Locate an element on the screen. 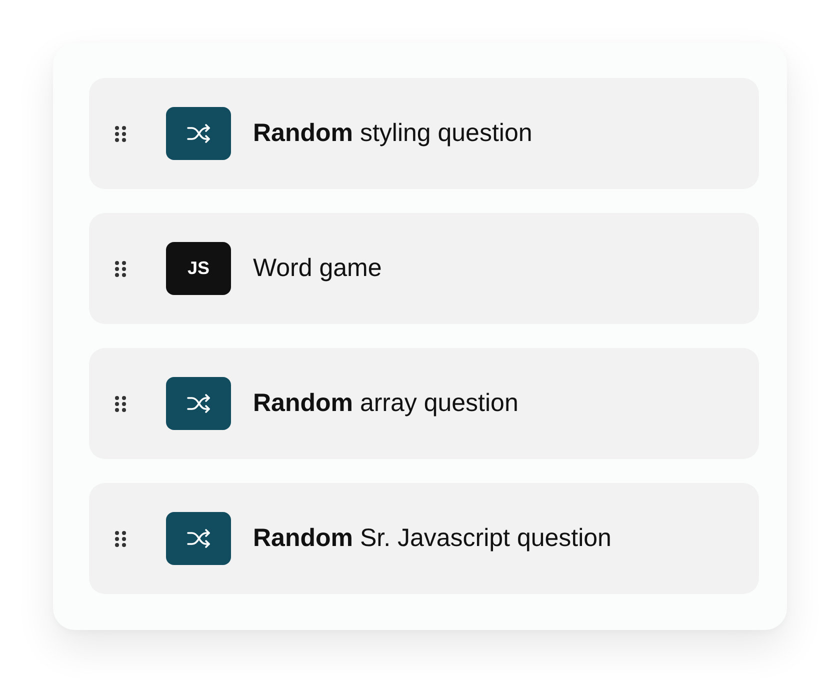  list-item: JS Word game is located at coordinates (424, 268).